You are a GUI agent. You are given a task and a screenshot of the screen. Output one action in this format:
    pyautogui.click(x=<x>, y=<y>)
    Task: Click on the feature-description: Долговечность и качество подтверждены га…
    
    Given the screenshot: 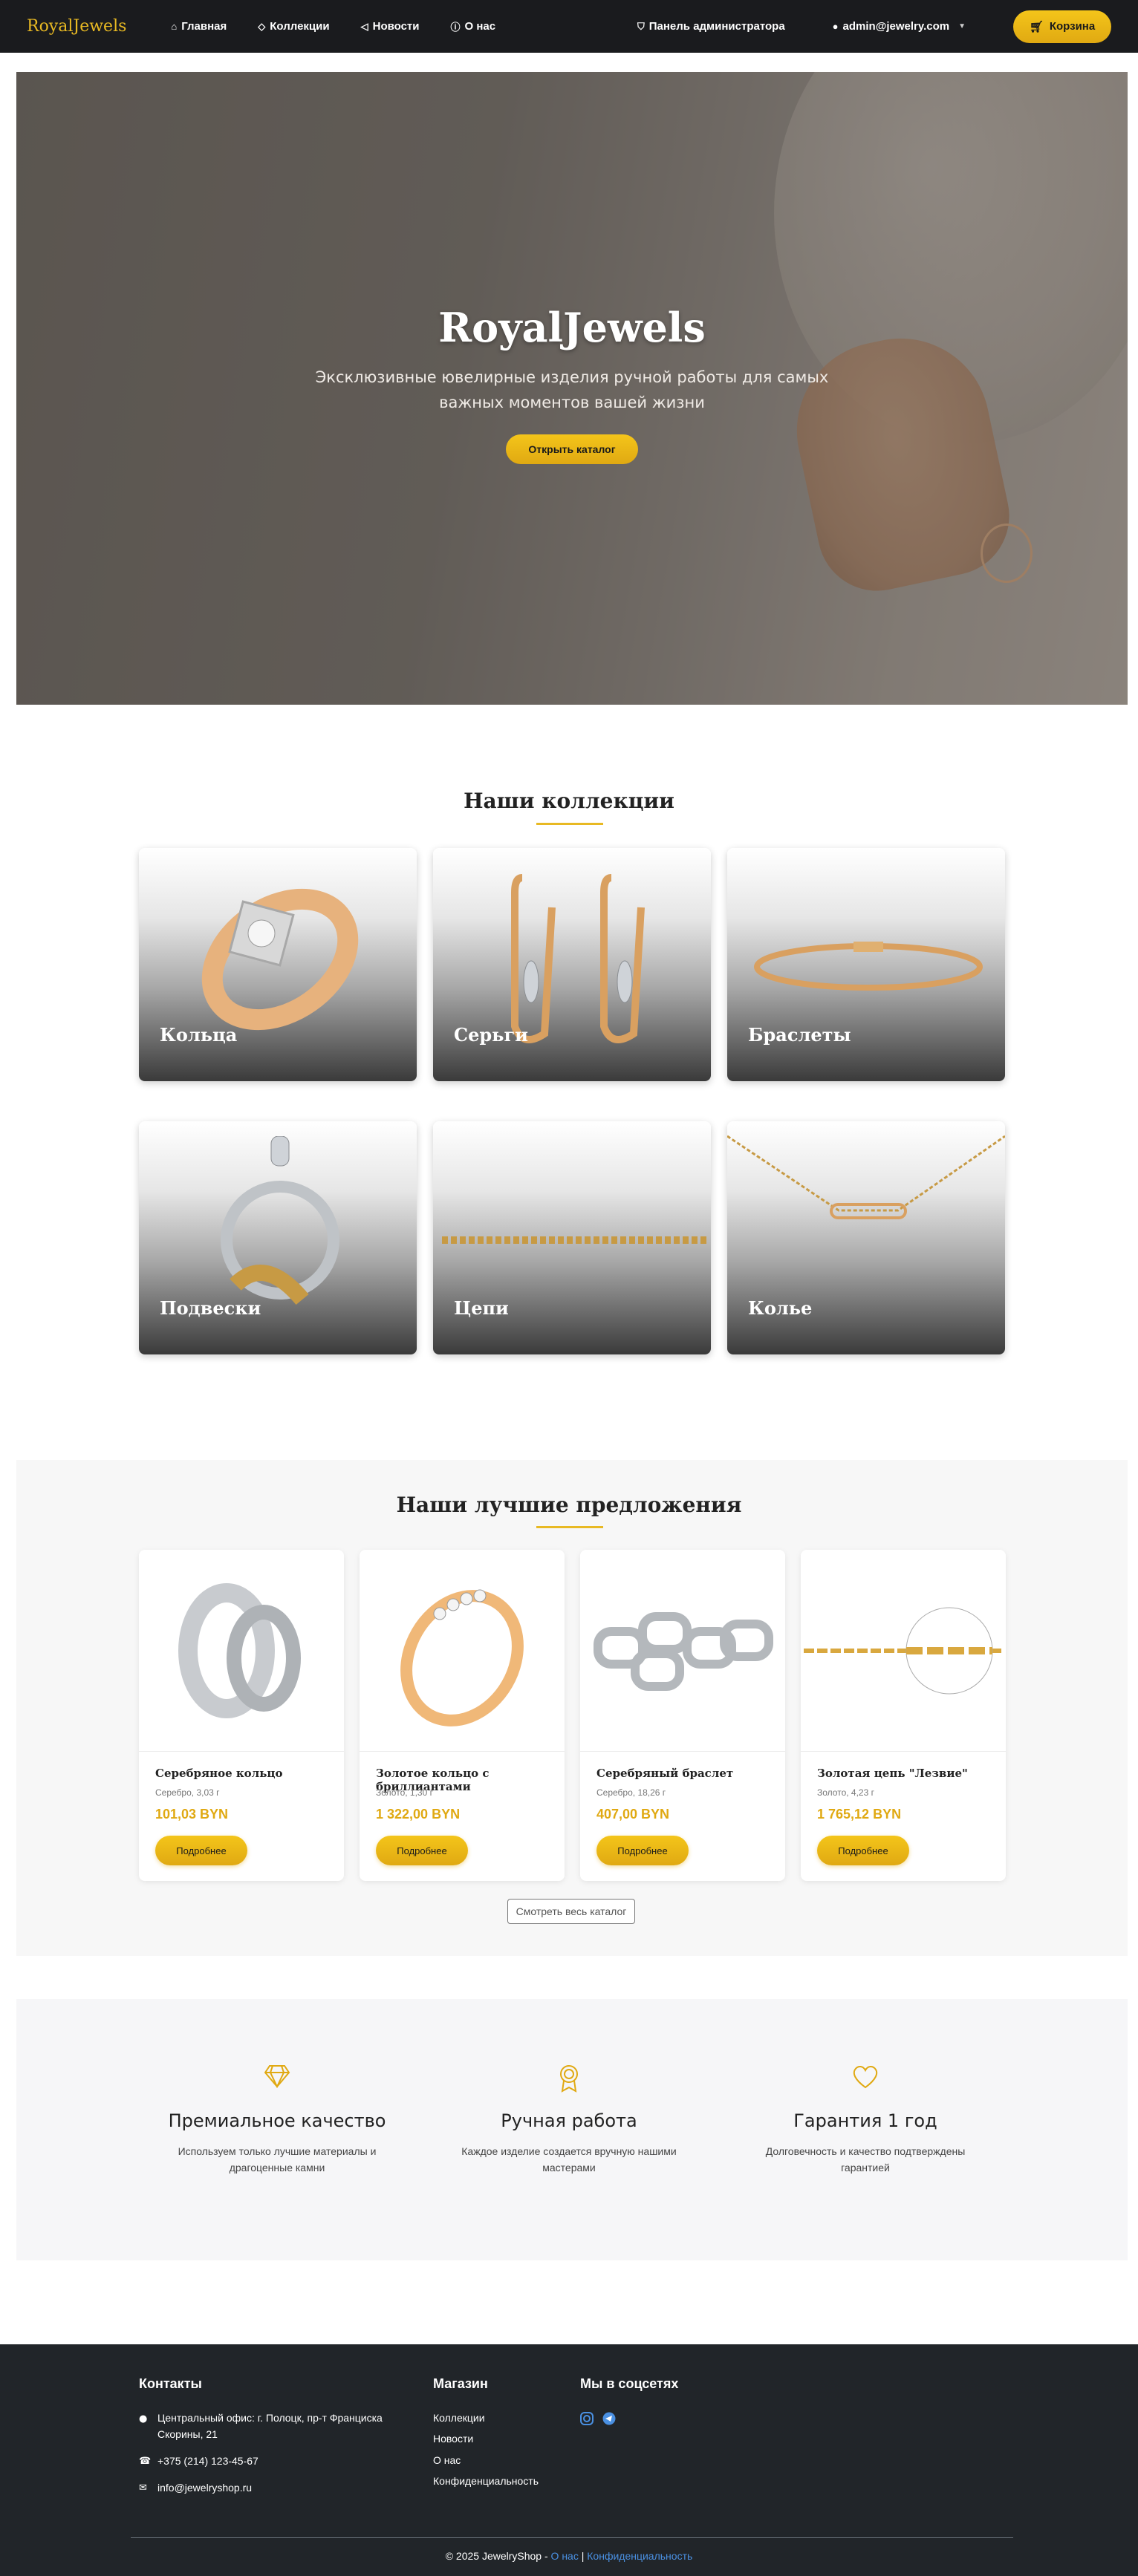 What is the action you would take?
    pyautogui.click(x=865, y=2159)
    